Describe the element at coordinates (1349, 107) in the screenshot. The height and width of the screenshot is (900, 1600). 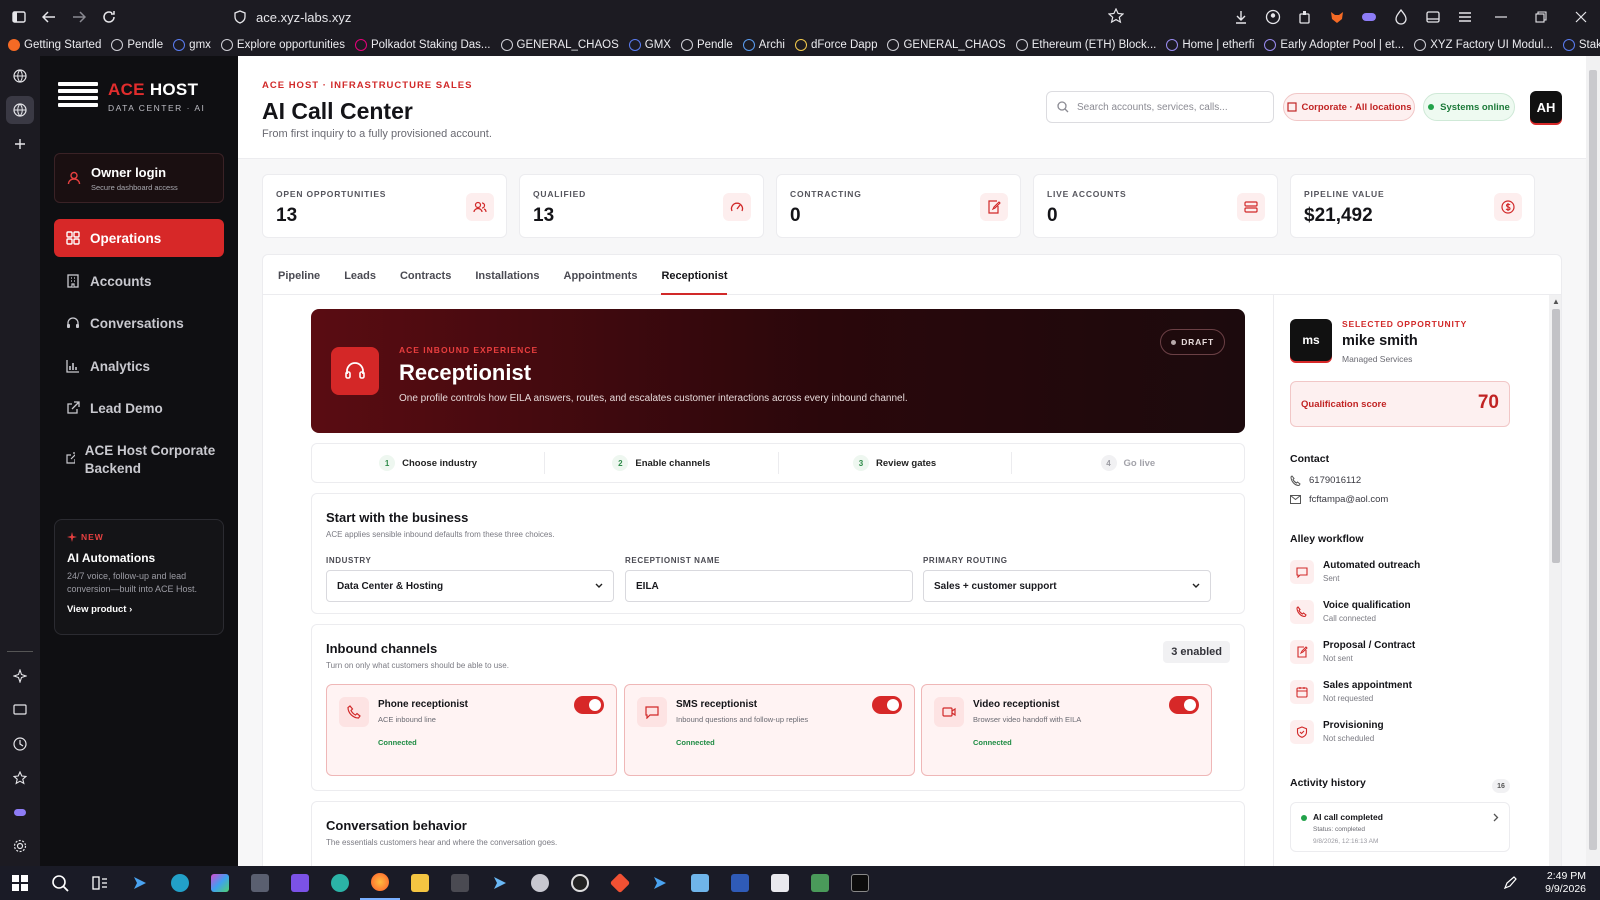
I see `location-selector: Corporate · All locations` at that location.